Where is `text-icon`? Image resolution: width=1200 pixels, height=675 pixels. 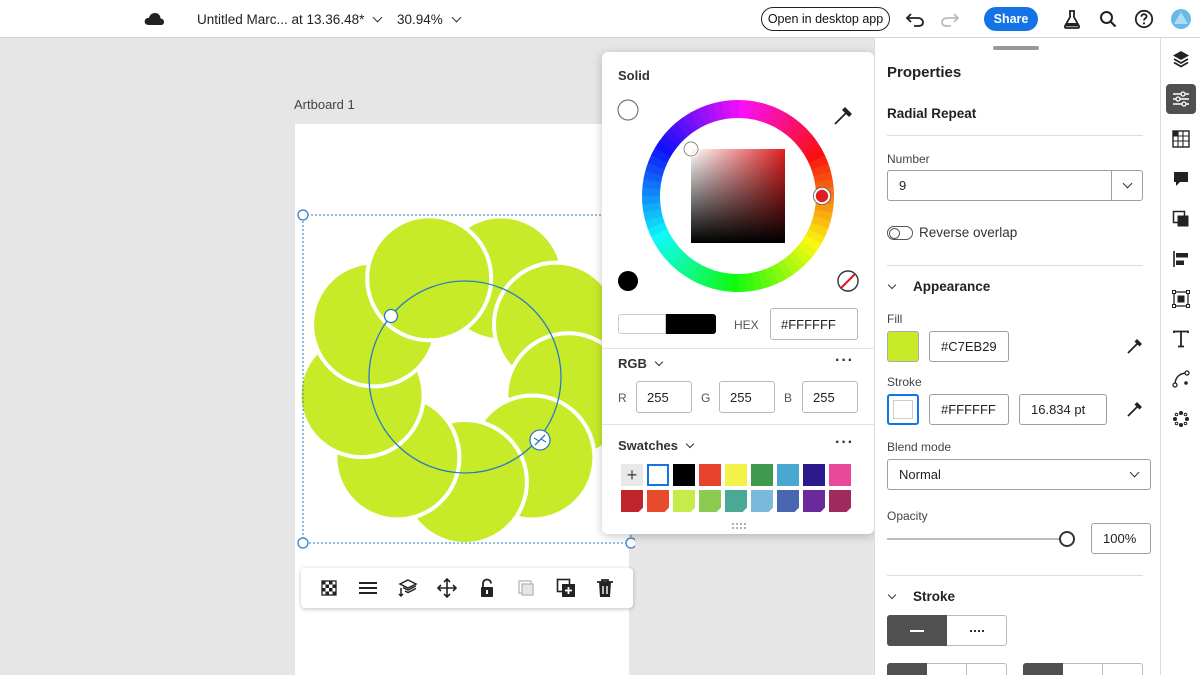
text-icon is located at coordinates (1181, 339).